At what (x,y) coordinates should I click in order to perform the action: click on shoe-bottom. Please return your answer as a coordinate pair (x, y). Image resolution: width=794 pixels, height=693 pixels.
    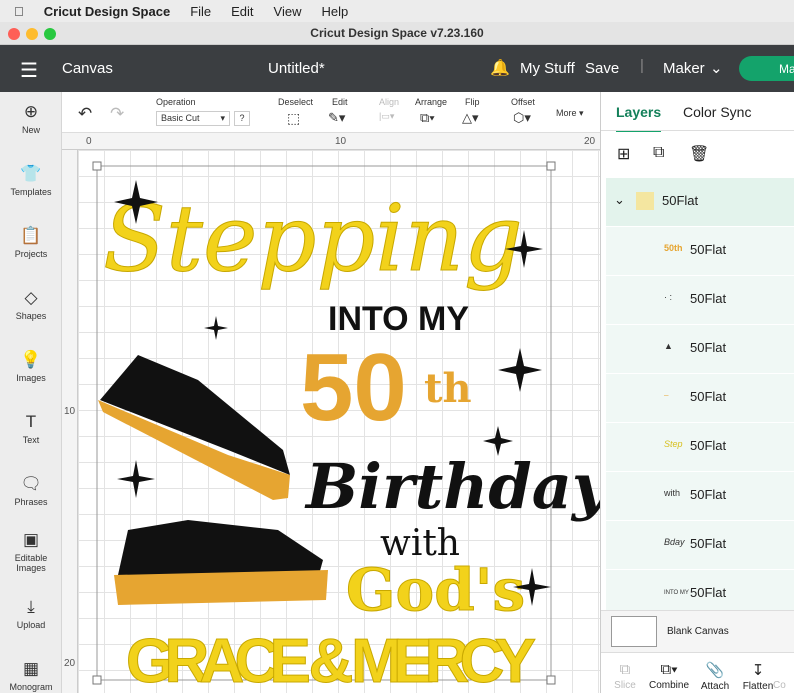
    Looking at the image, I should click on (221, 562).